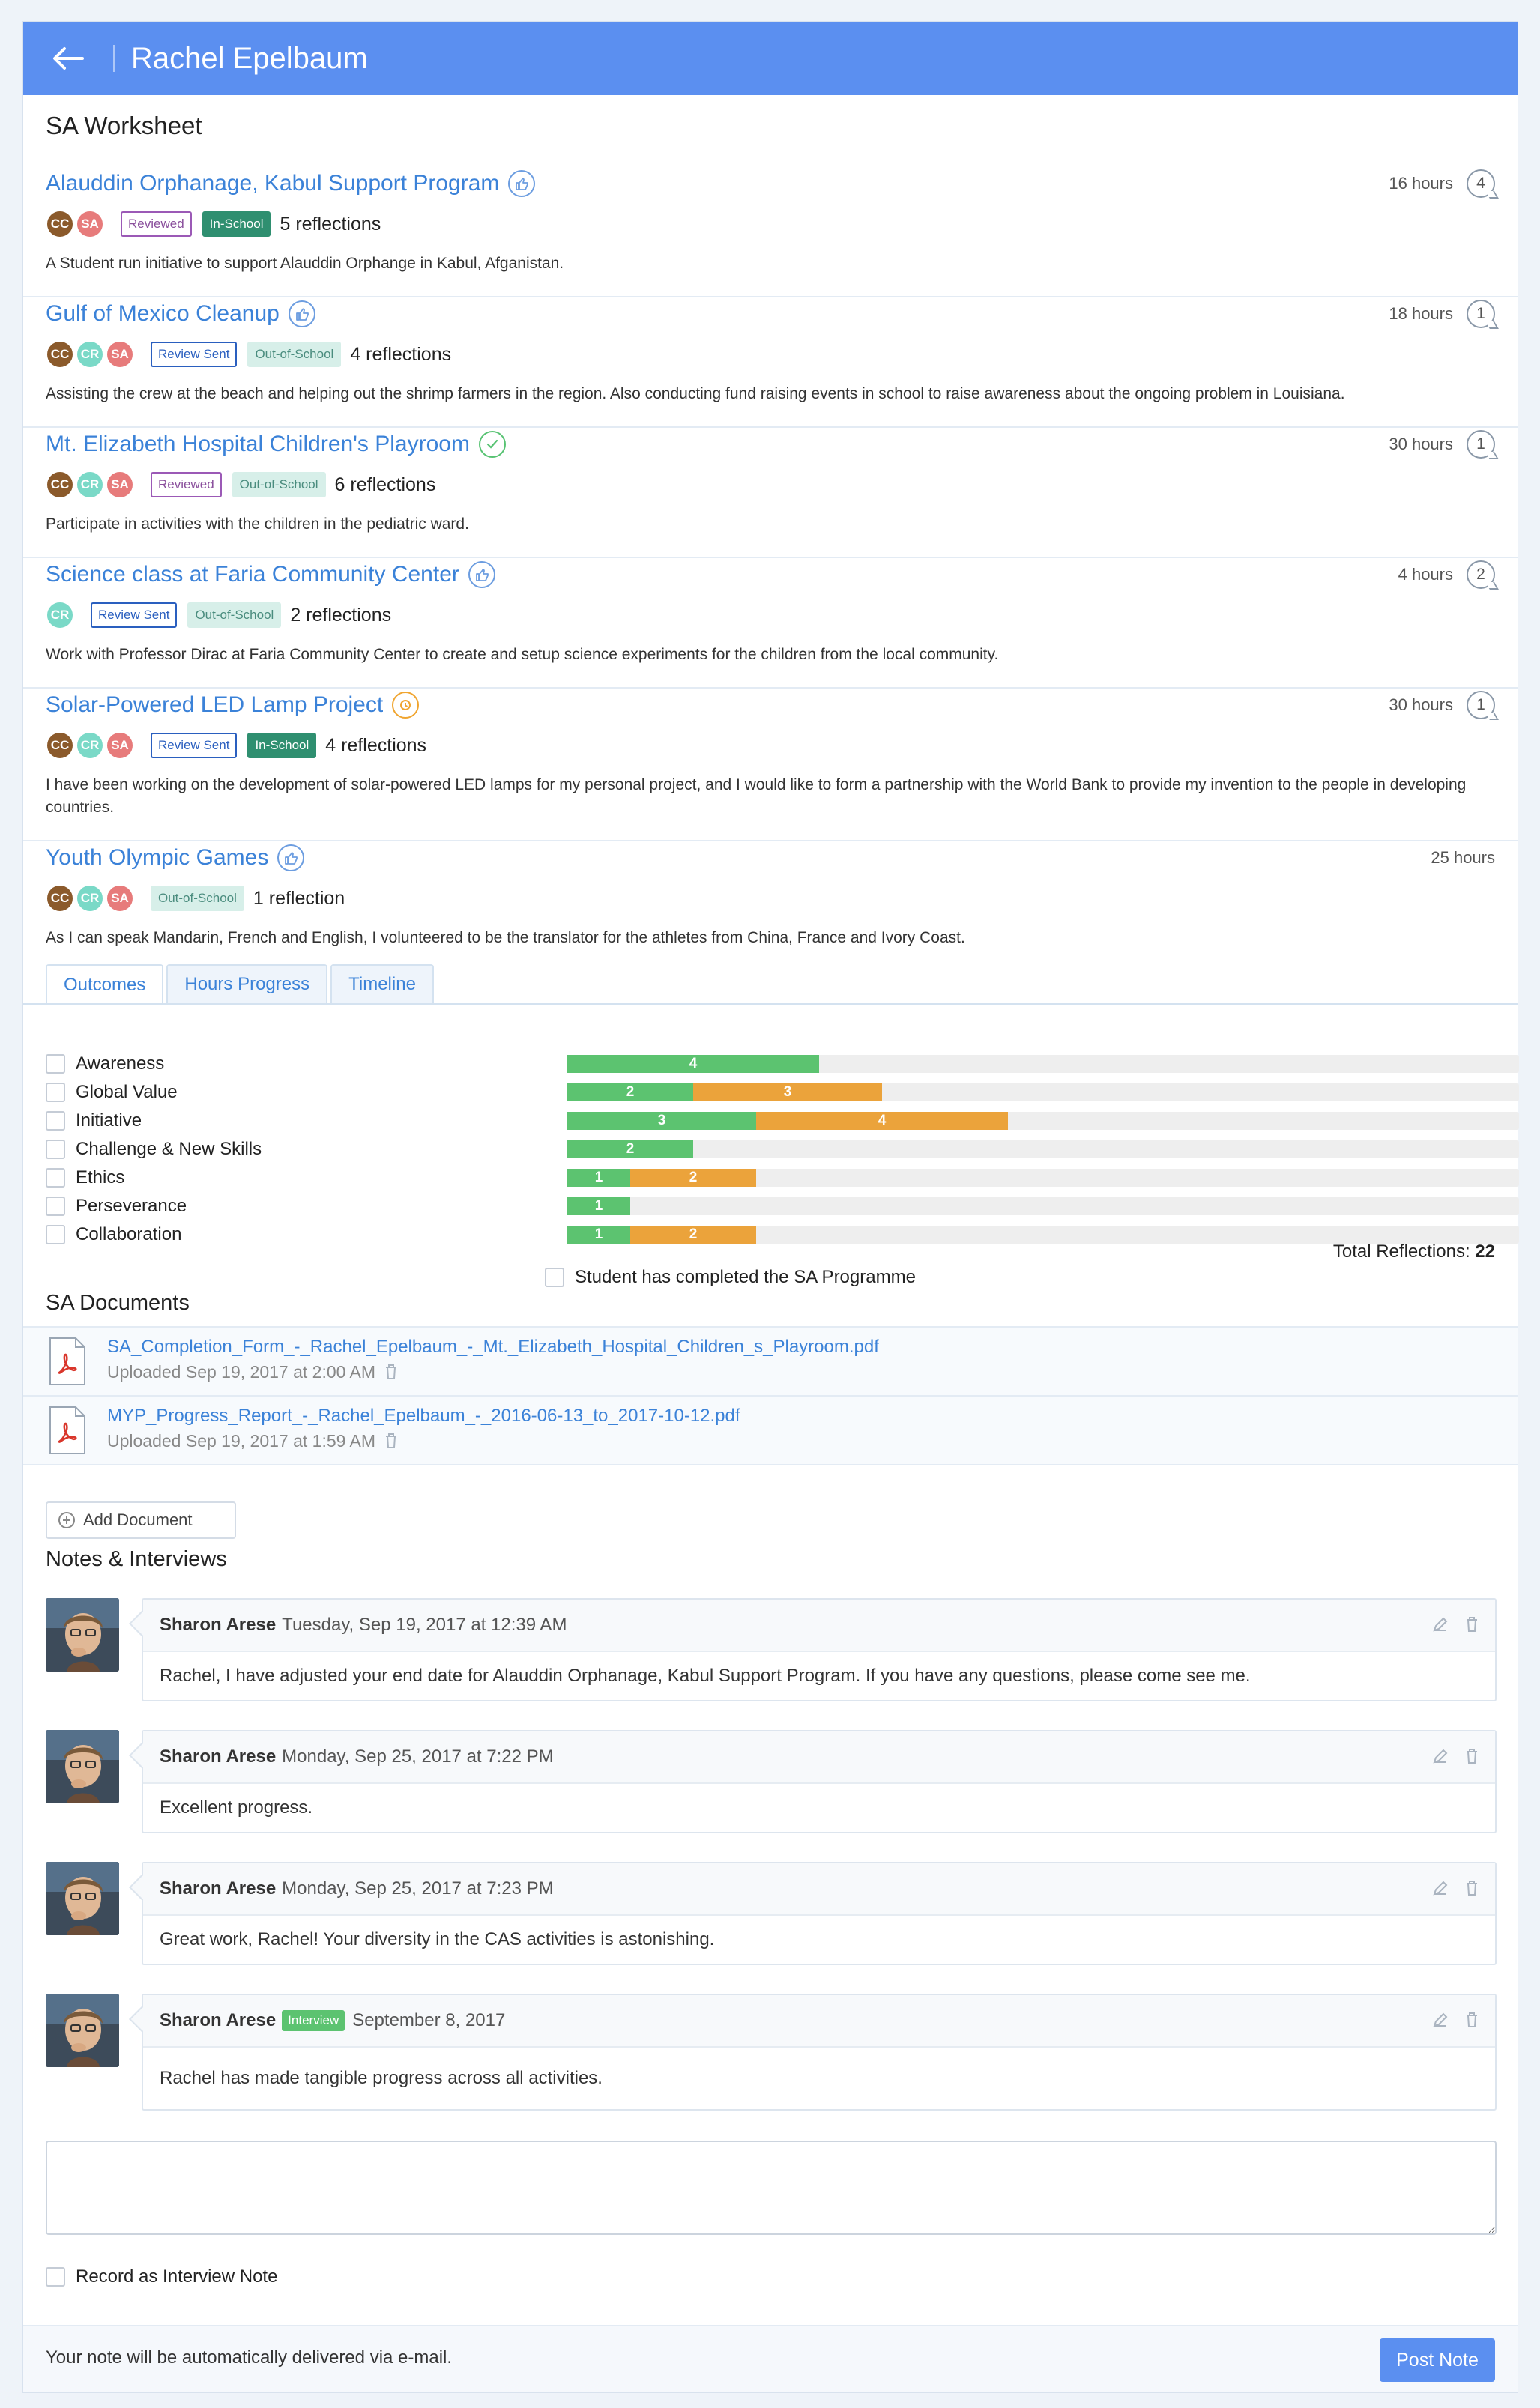  I want to click on check-circle-icon, so click(492, 445).